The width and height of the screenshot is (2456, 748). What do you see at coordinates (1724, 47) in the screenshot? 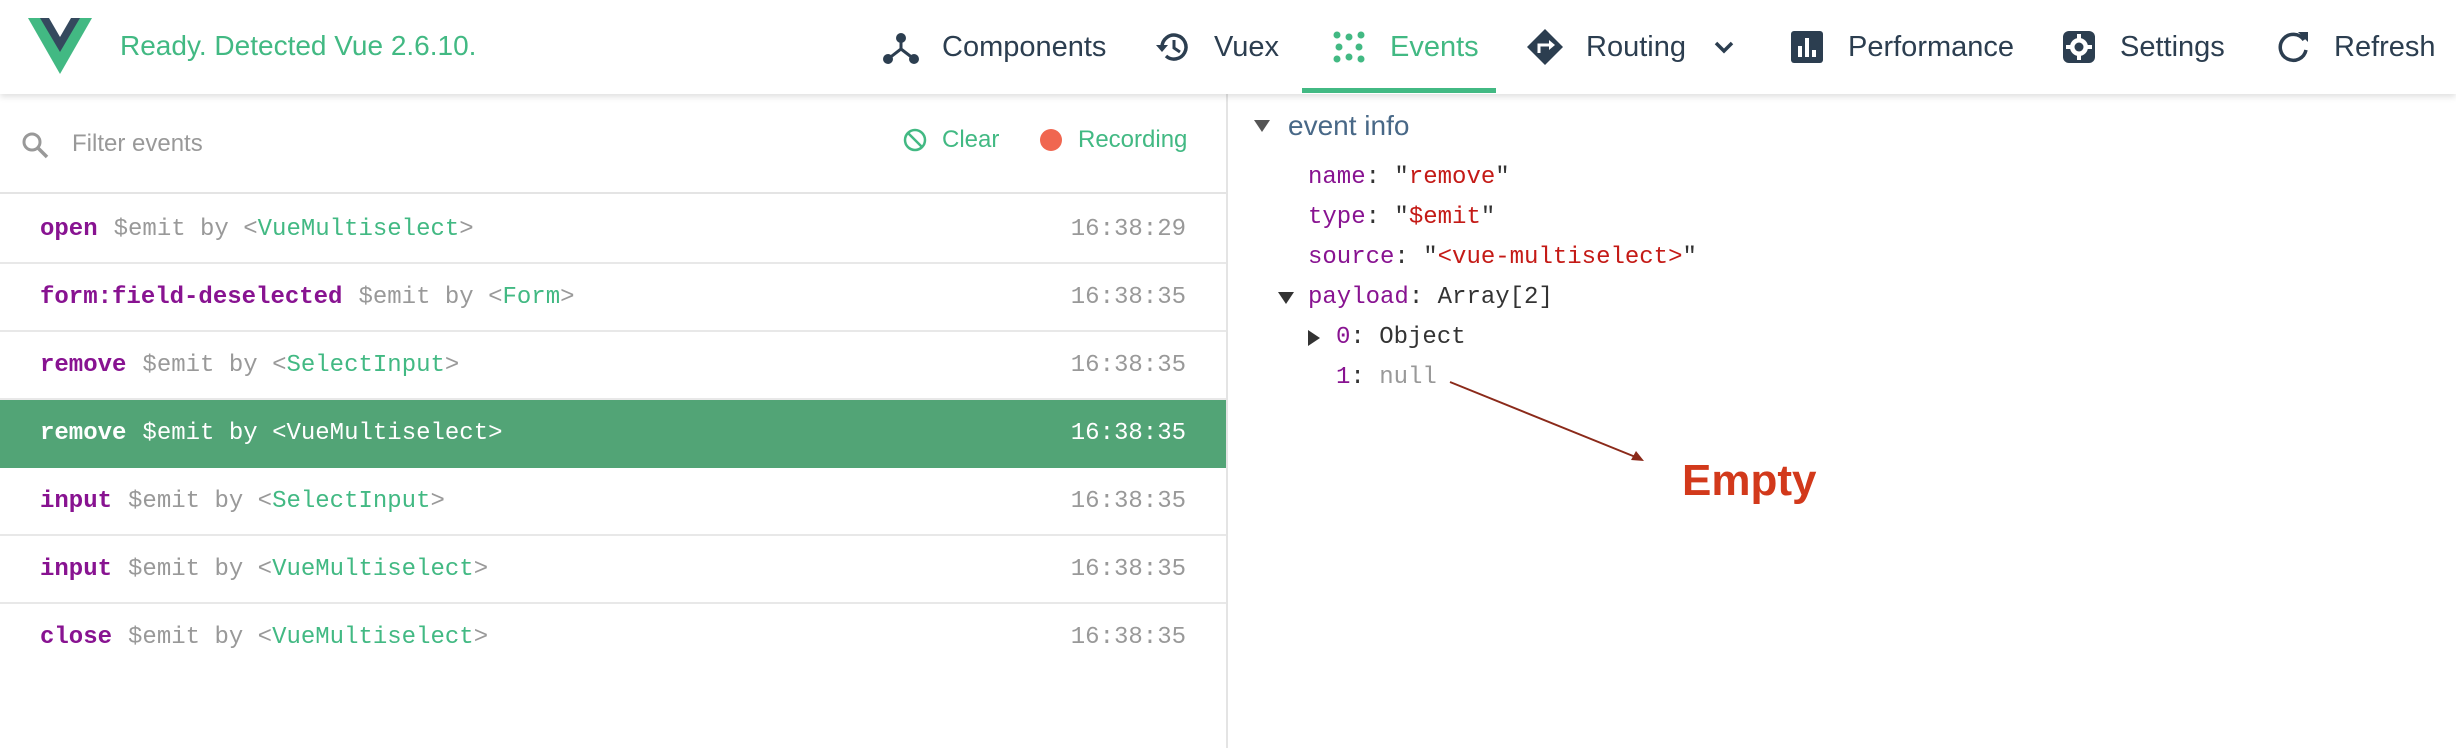
I see `chevron-down-icon` at bounding box center [1724, 47].